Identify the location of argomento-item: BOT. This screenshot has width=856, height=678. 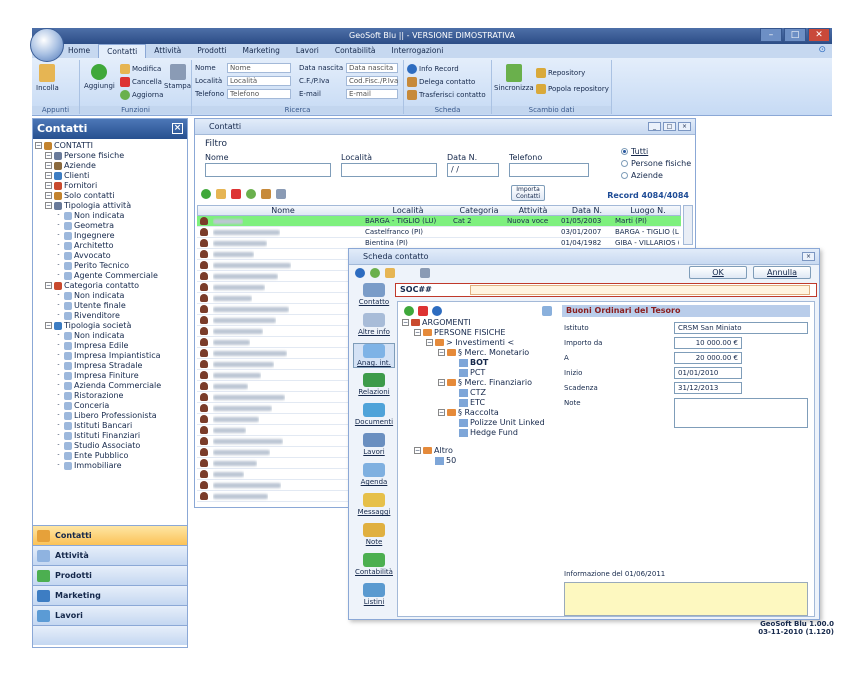
(469, 363).